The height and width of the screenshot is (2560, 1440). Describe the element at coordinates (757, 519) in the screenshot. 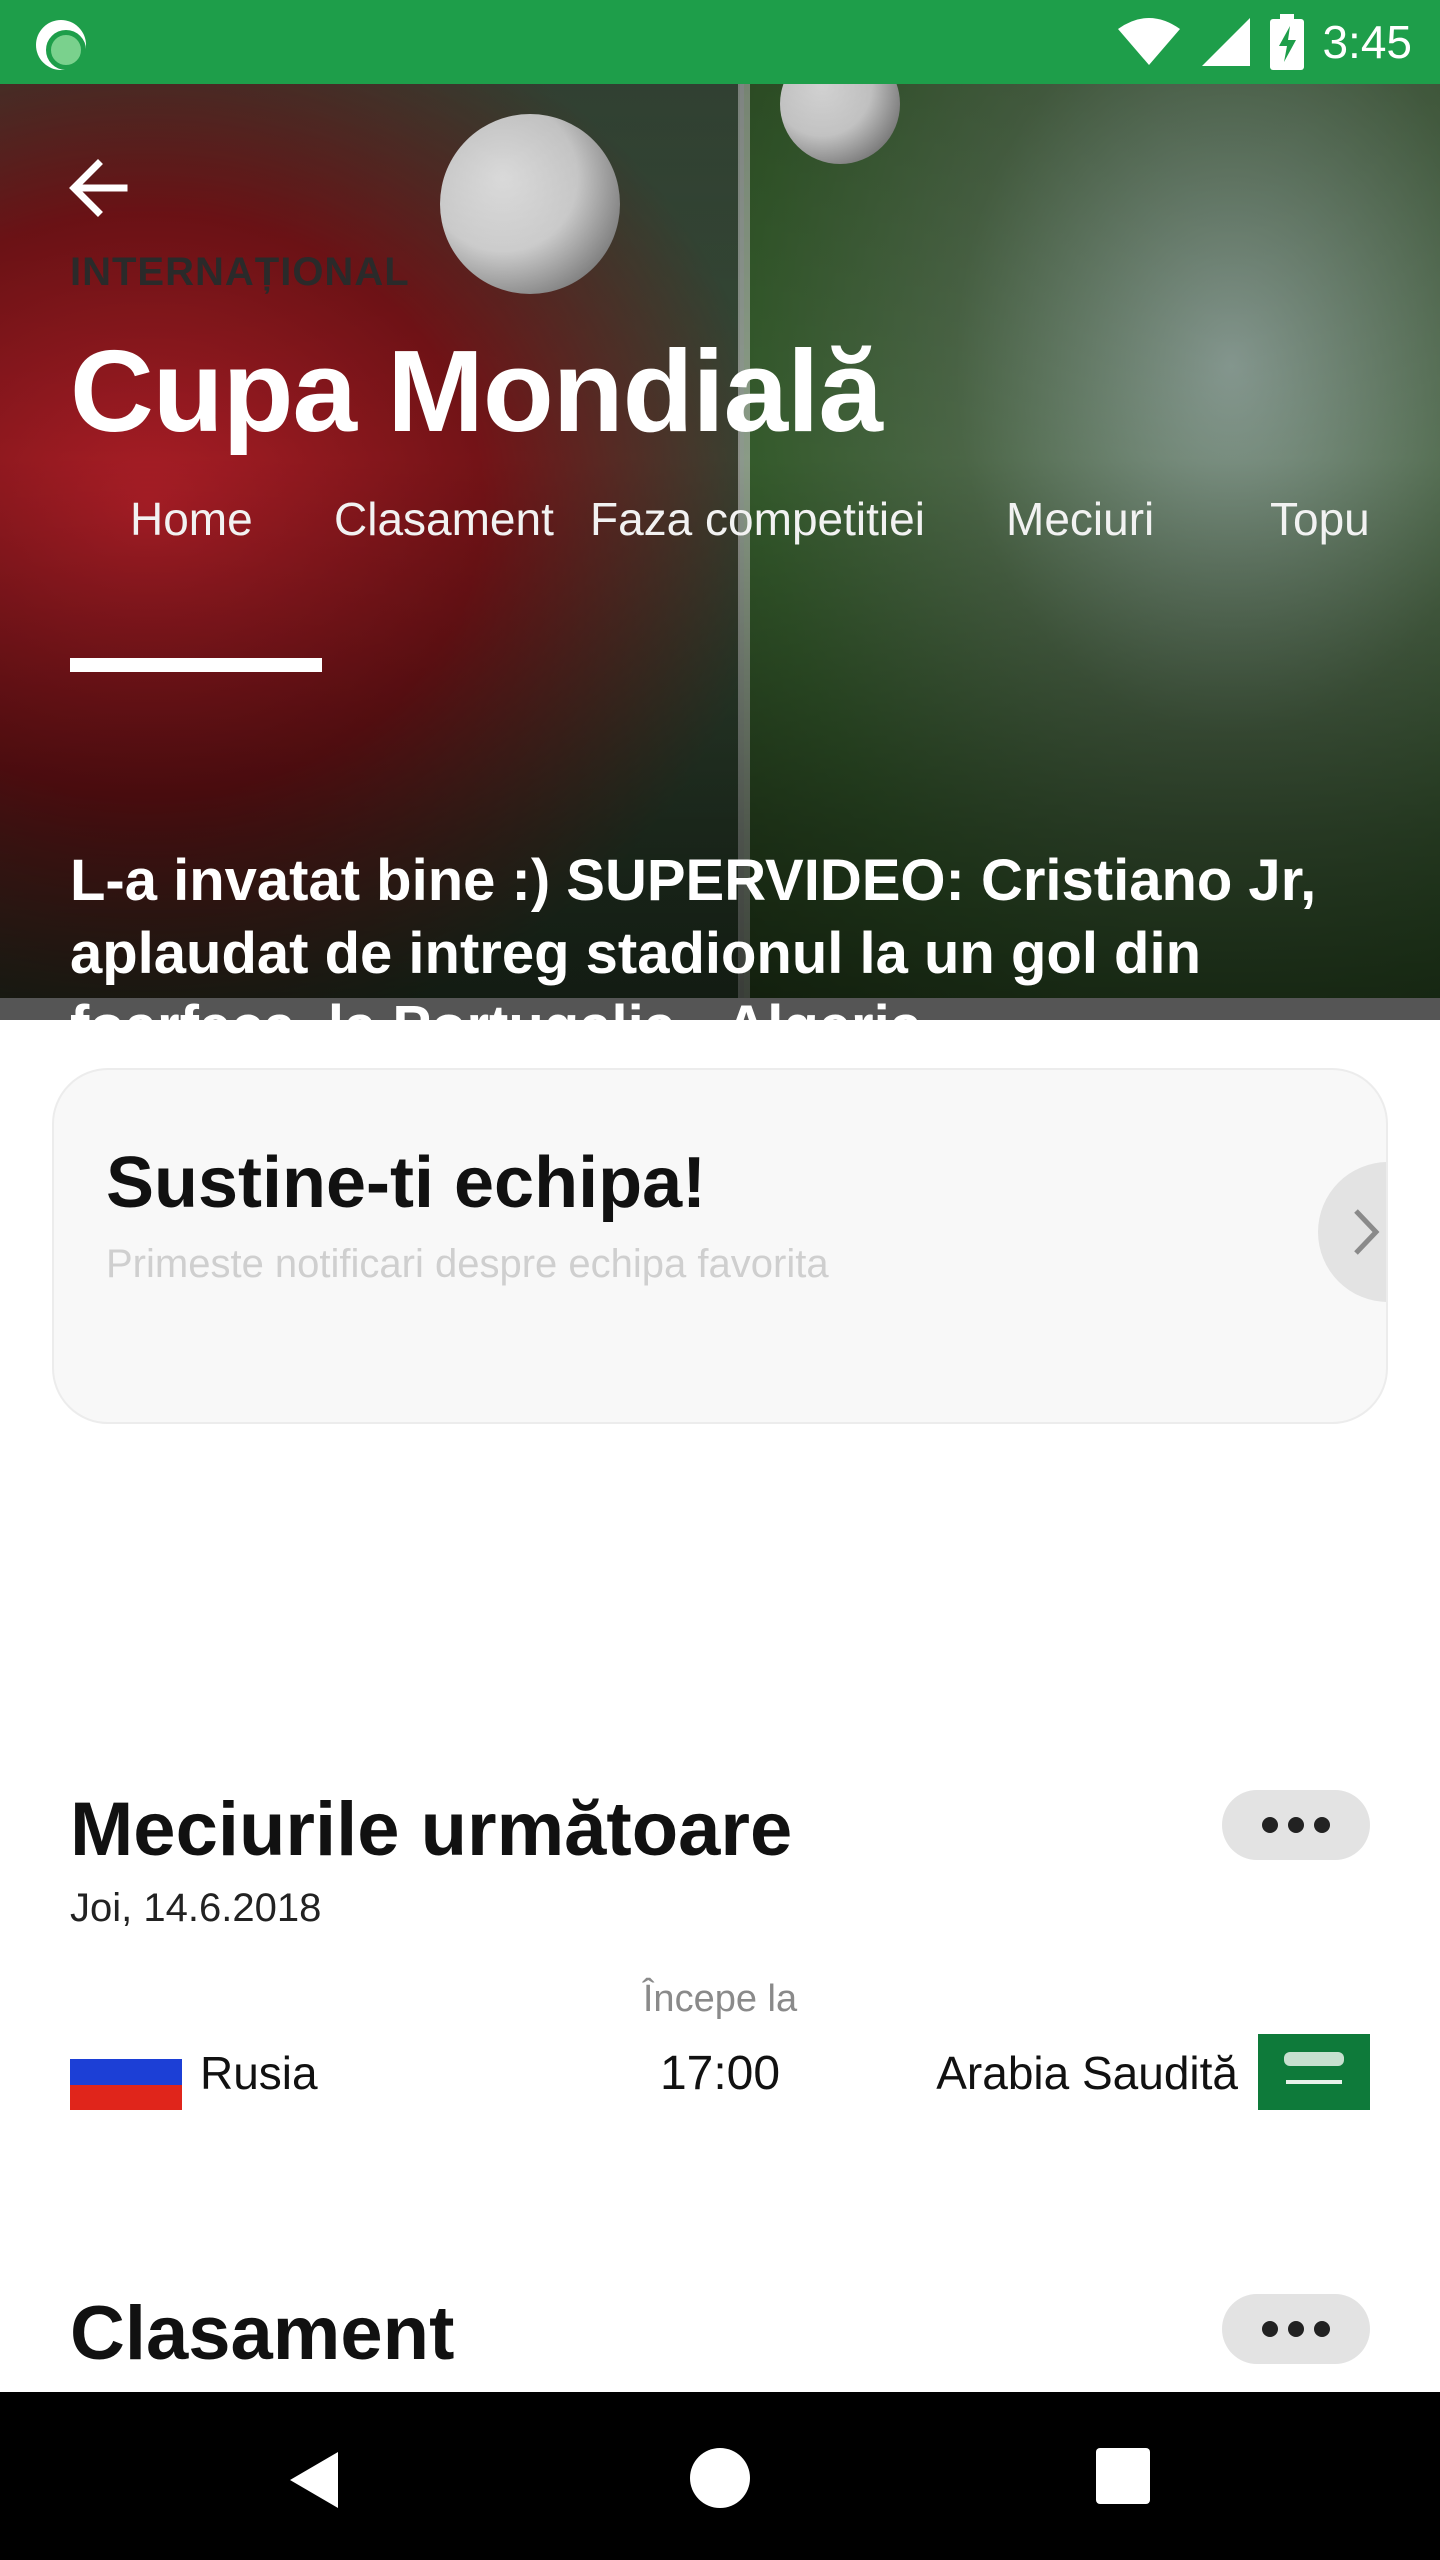

I see `tab-competition-phase: Faza competitiei` at that location.